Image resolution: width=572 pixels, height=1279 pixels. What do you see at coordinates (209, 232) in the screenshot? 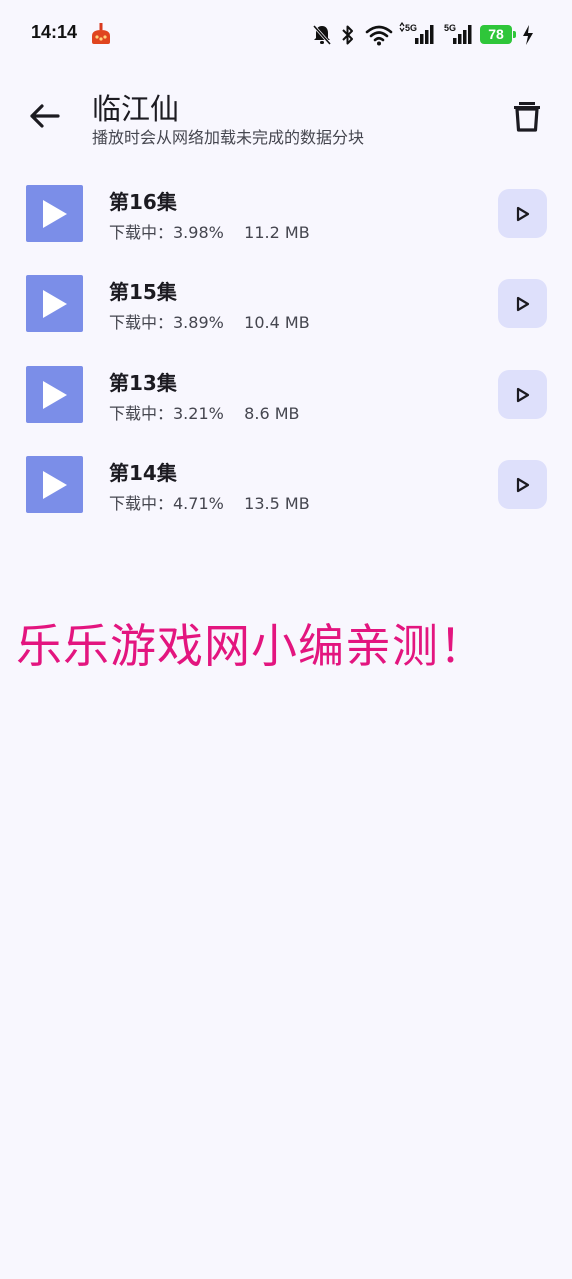
I see `download-status: 下载中：3.98% 11.2 MB` at bounding box center [209, 232].